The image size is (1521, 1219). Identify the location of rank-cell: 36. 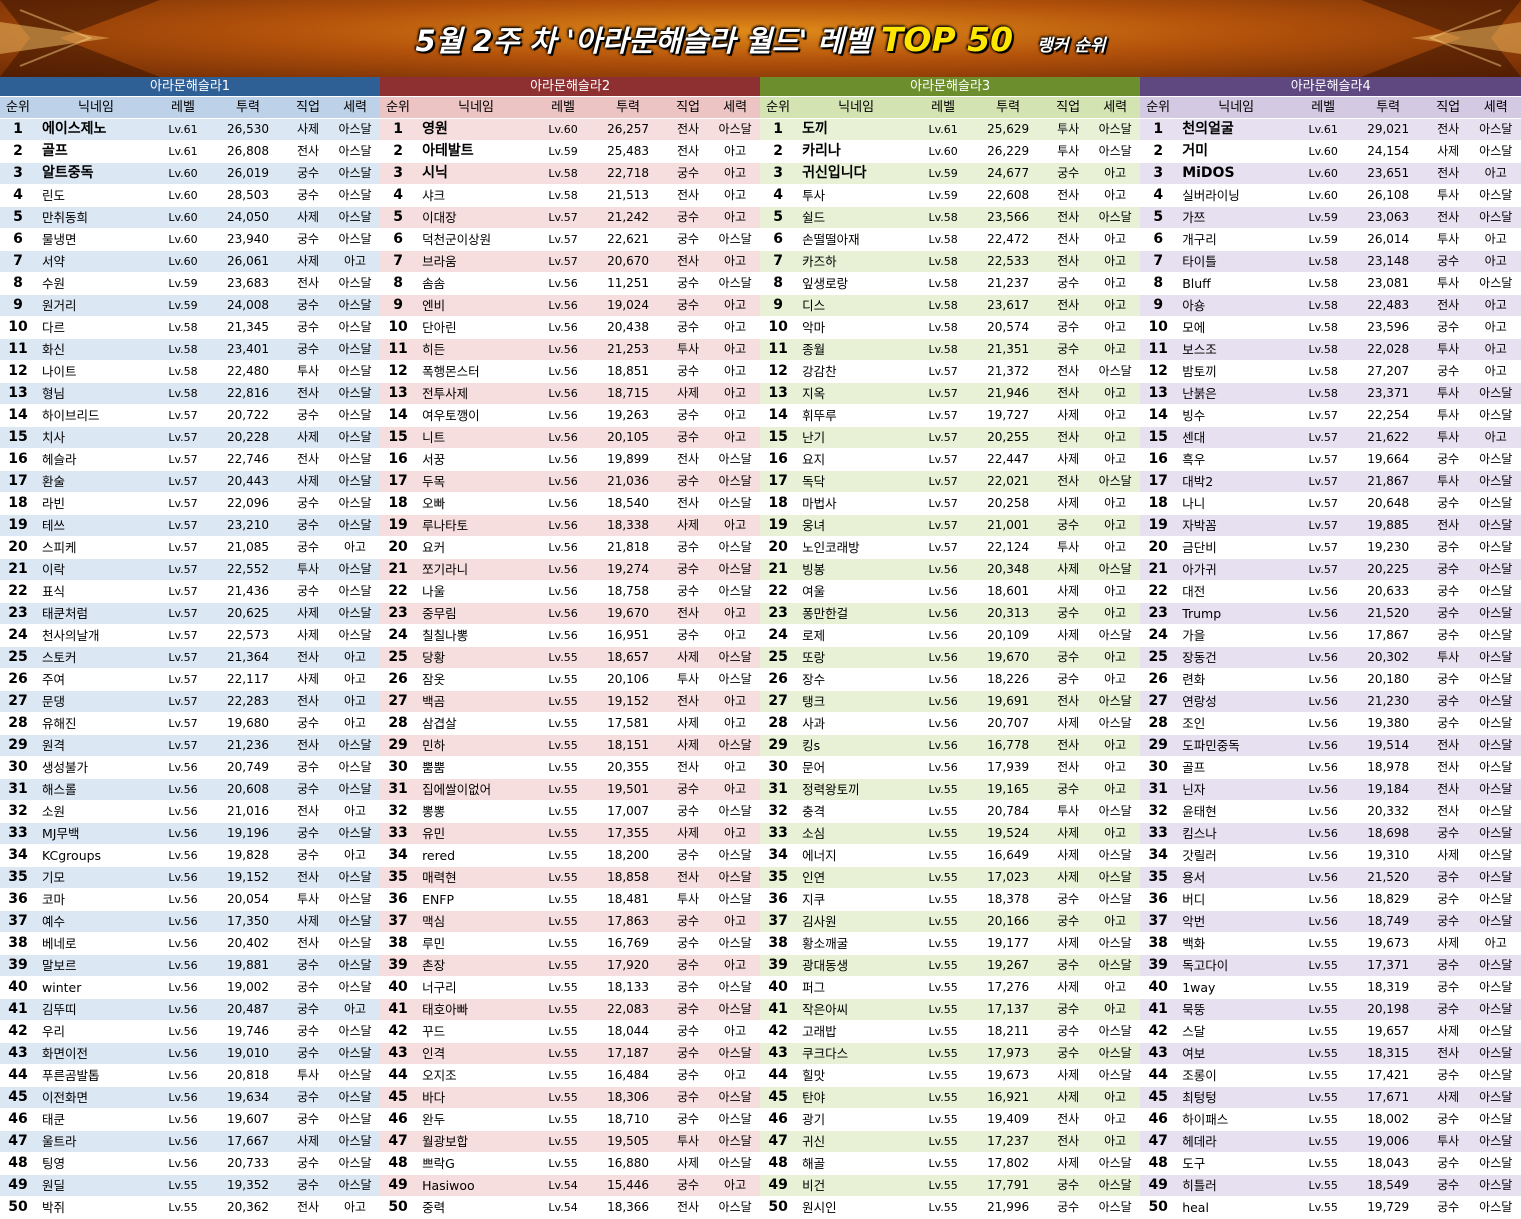
(398, 899).